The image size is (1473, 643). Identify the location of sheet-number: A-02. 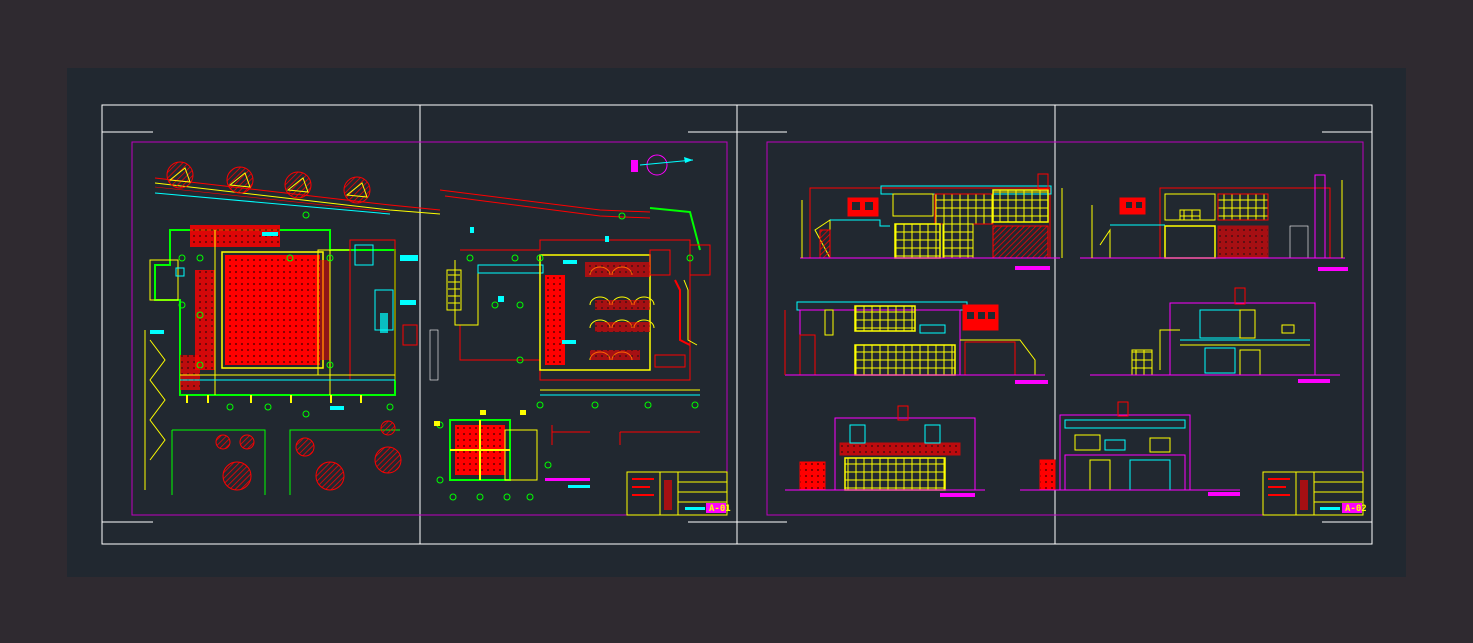
(1356, 509).